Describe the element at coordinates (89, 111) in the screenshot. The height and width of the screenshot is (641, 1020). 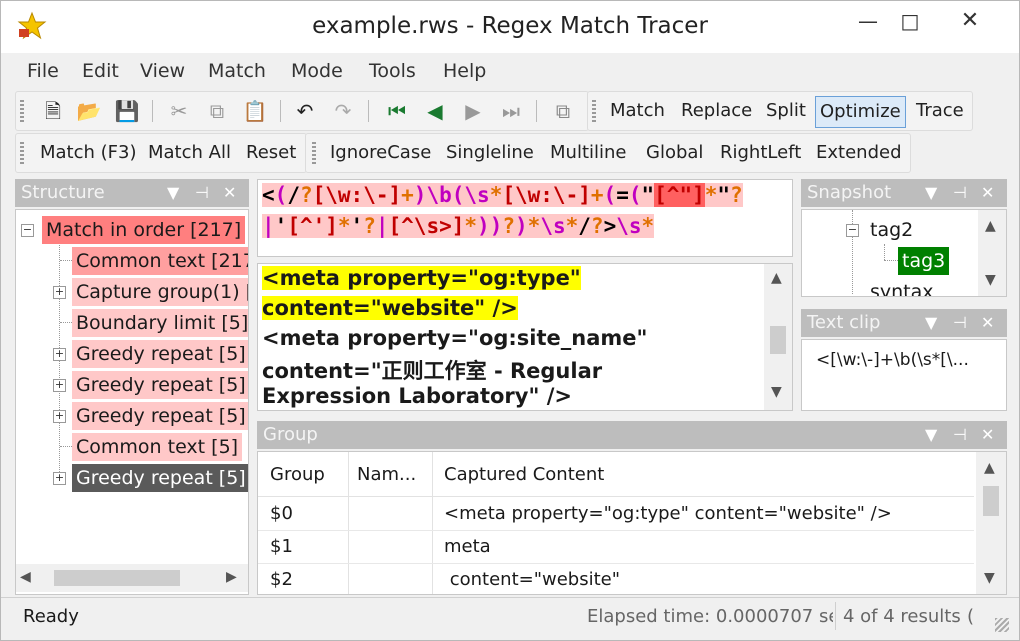
I see `open-folder-icon: 📂` at that location.